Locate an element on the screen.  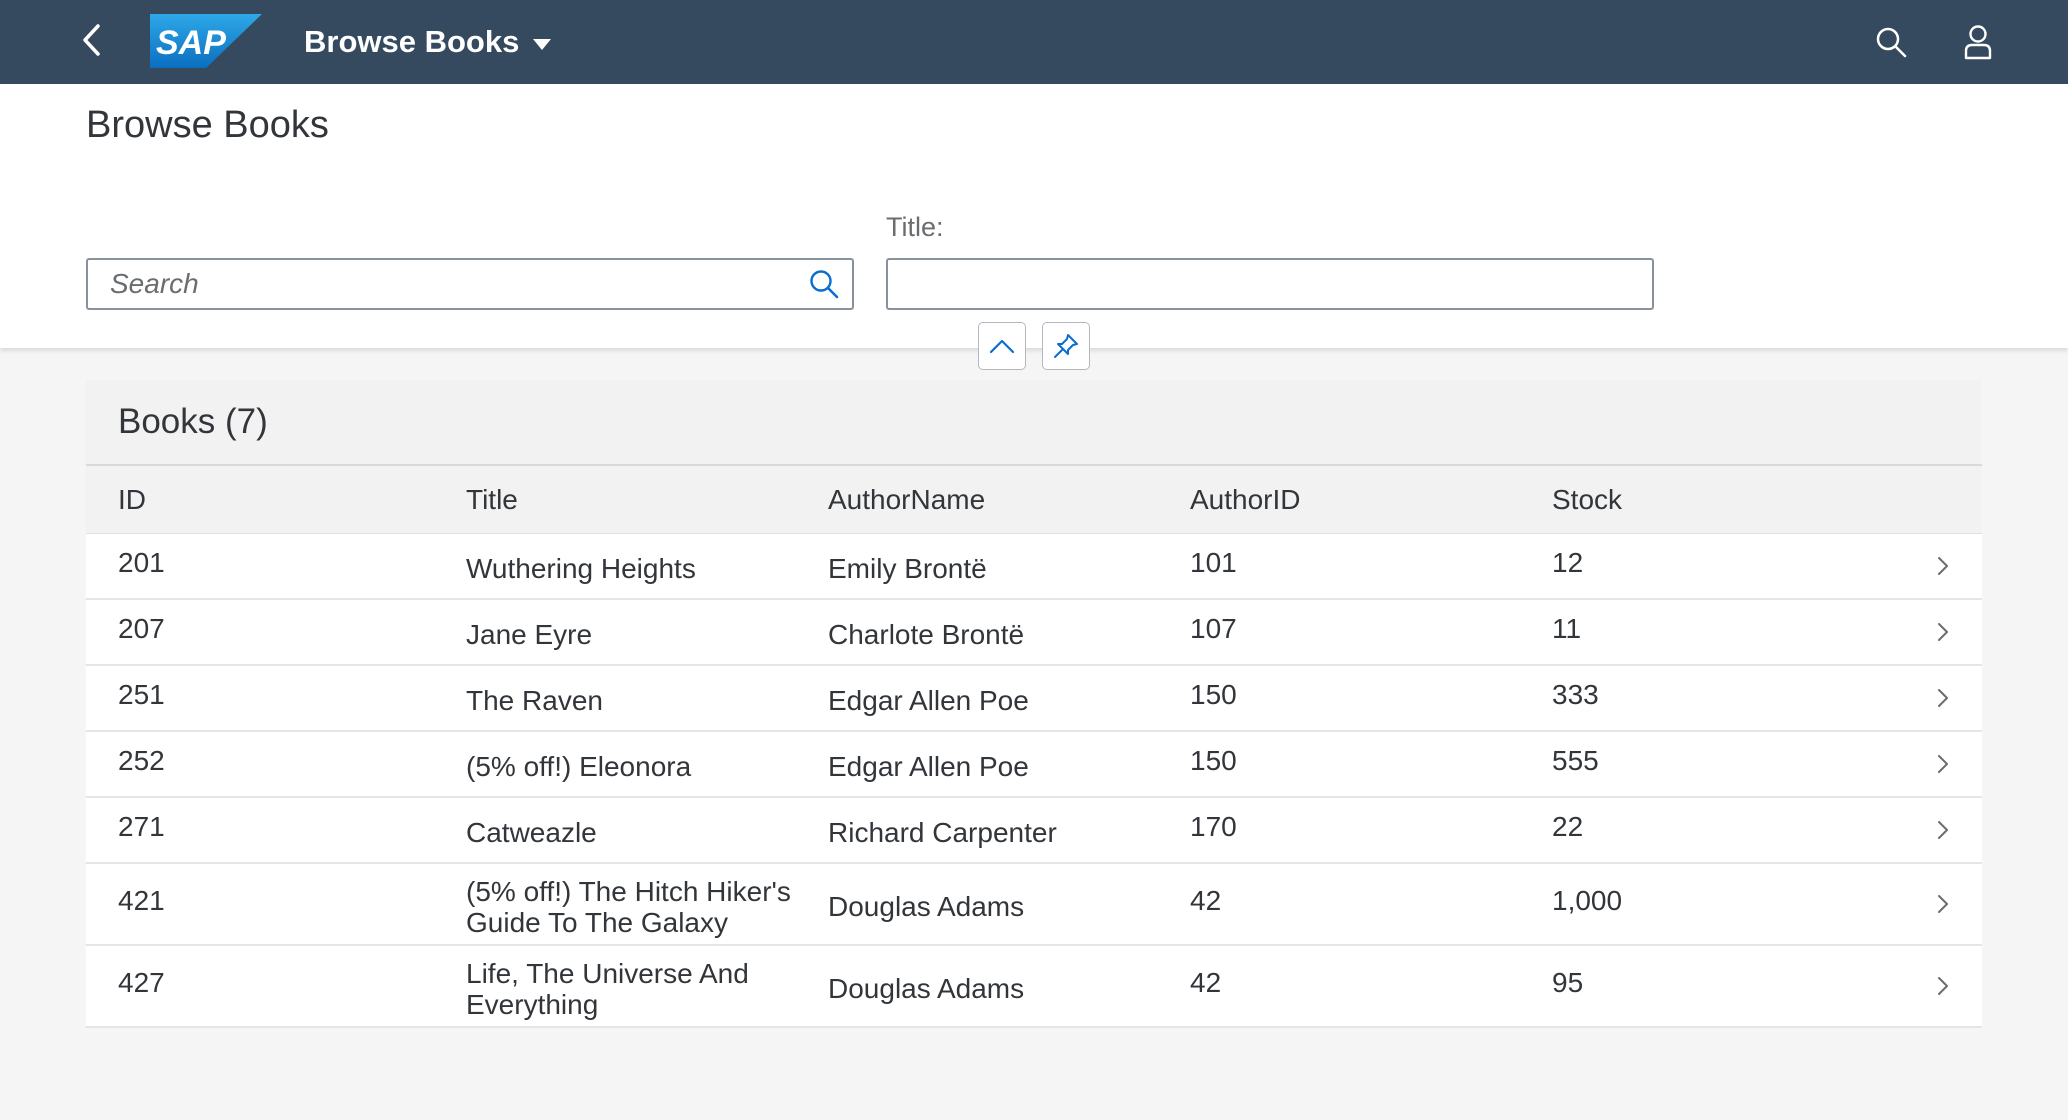
app-title: Browse Books is located at coordinates (412, 41).